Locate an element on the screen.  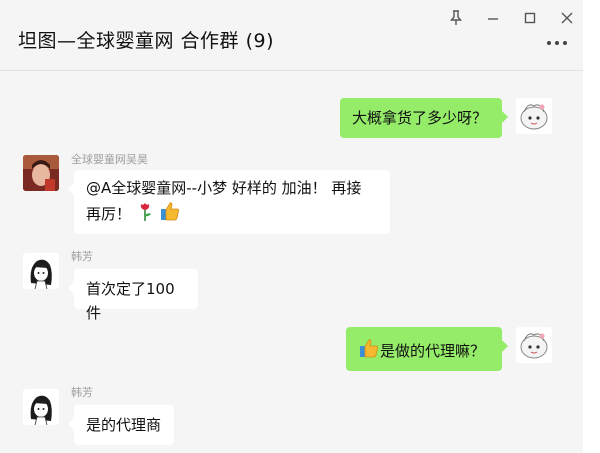
message-bubble-incoming: 首次定了100件 is located at coordinates (133, 295).